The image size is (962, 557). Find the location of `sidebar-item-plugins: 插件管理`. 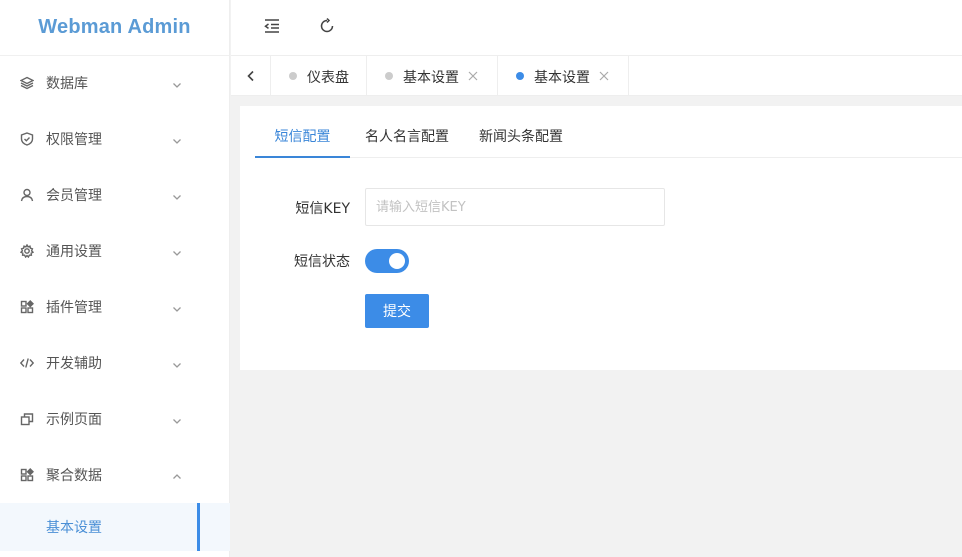

sidebar-item-plugins: 插件管理 is located at coordinates (115, 307).